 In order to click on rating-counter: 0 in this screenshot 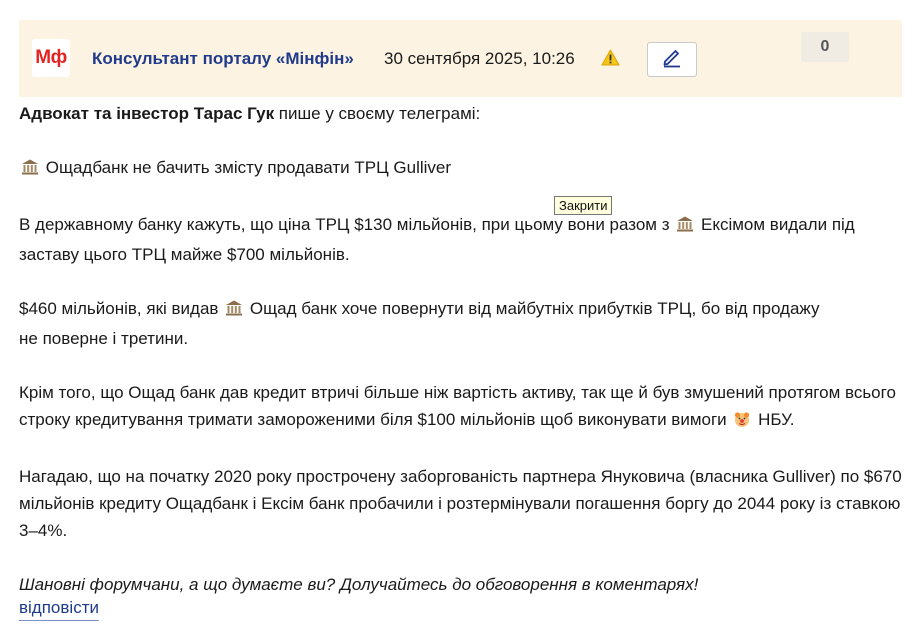, I will do `click(825, 47)`.